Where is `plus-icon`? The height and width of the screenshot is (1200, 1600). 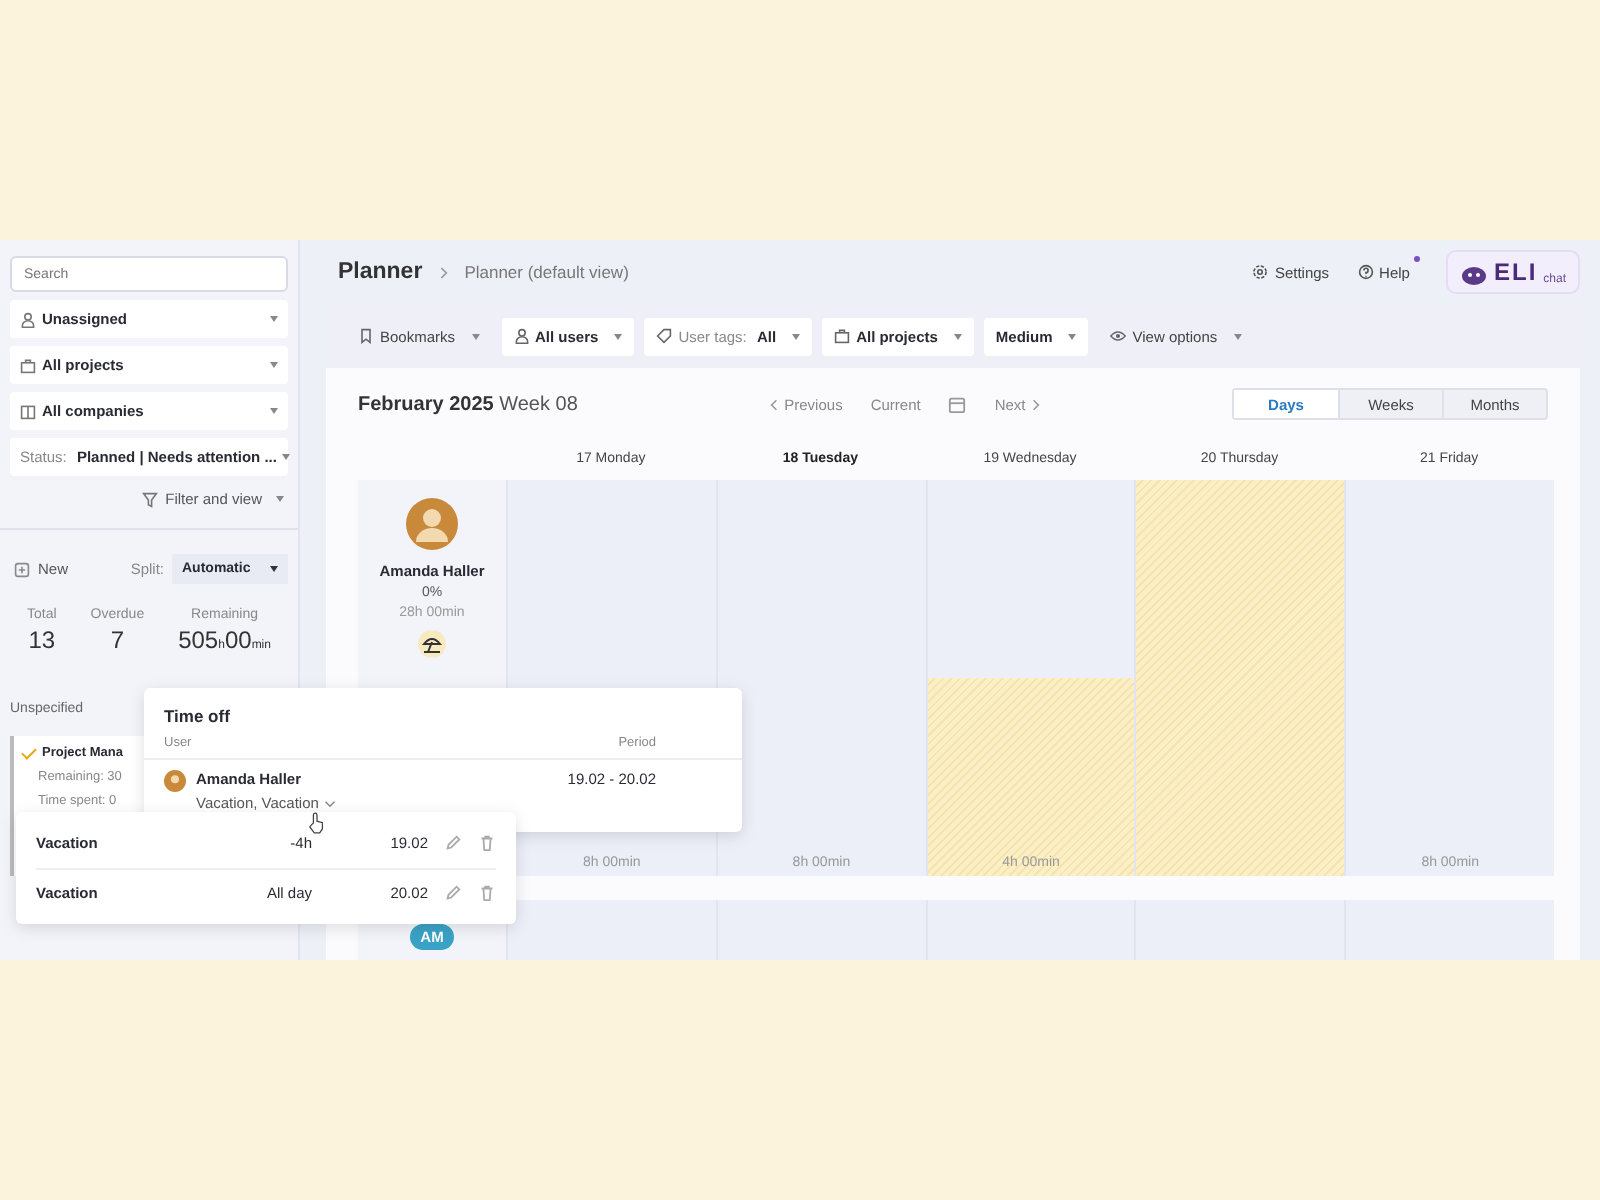 plus-icon is located at coordinates (22, 569).